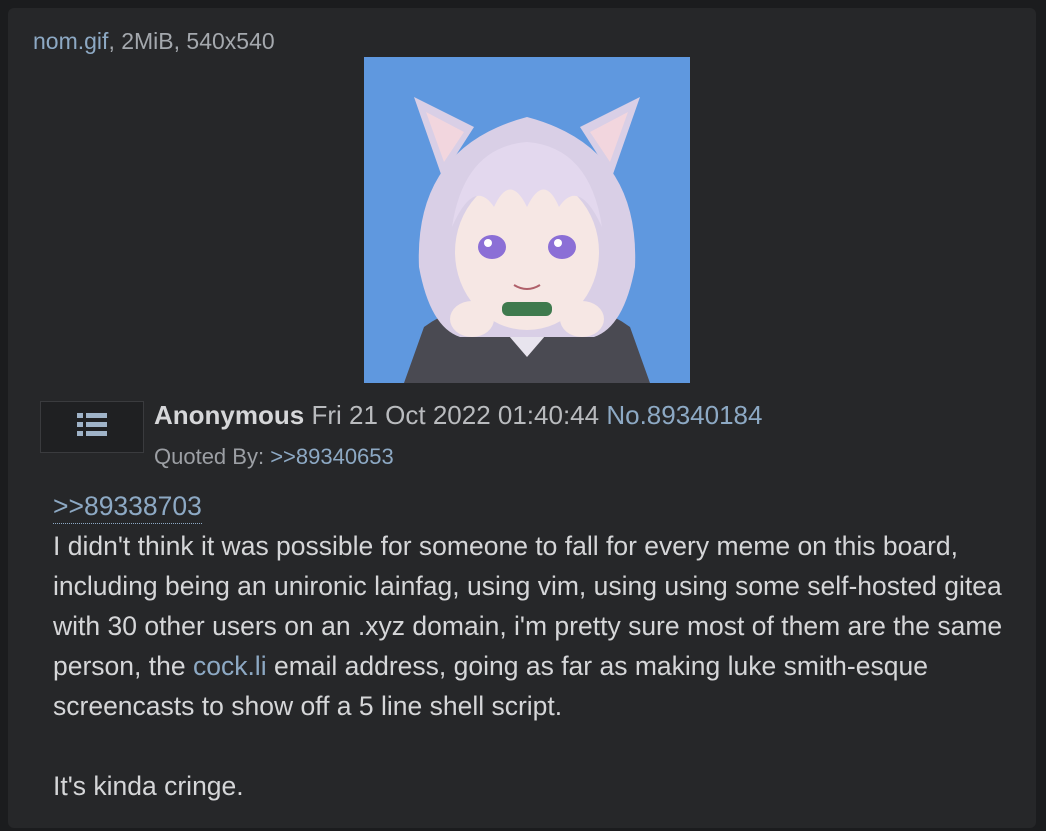  Describe the element at coordinates (229, 415) in the screenshot. I see `poster-name: Anonymous` at that location.